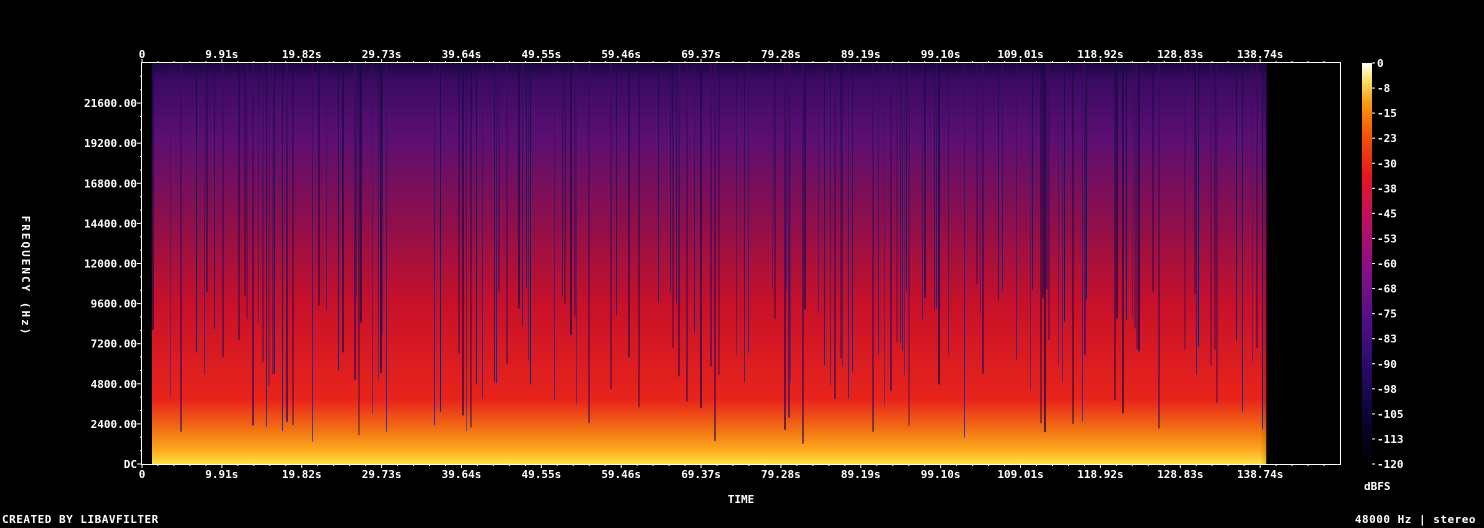 Image resolution: width=1484 pixels, height=528 pixels. What do you see at coordinates (1415, 519) in the screenshot?
I see `footer-info: 48000 Hz | stereo` at bounding box center [1415, 519].